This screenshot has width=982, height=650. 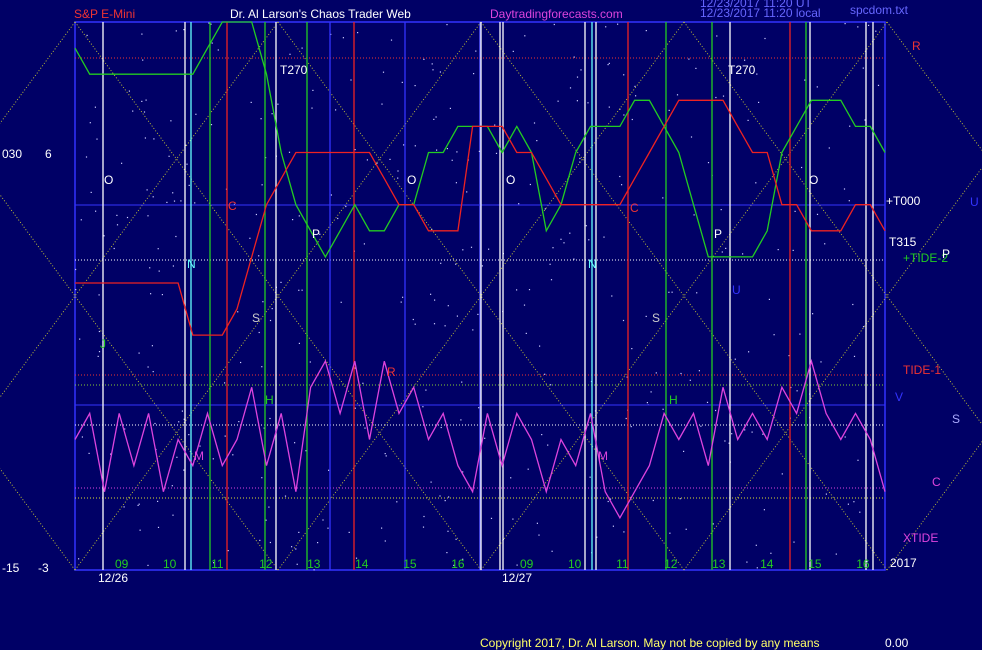 What do you see at coordinates (673, 400) in the screenshot?
I see `marker-label: H` at bounding box center [673, 400].